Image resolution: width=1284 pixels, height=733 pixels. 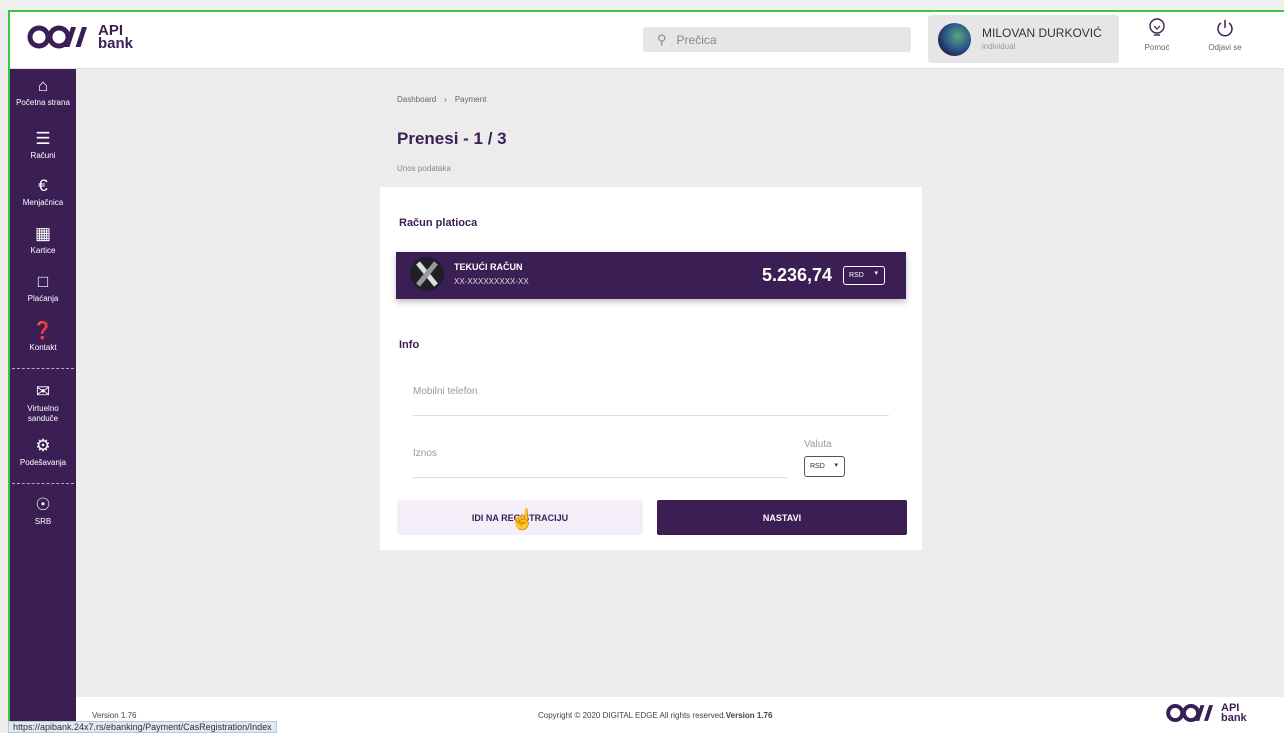 What do you see at coordinates (600, 458) in the screenshot?
I see `amount-field: Iznos` at bounding box center [600, 458].